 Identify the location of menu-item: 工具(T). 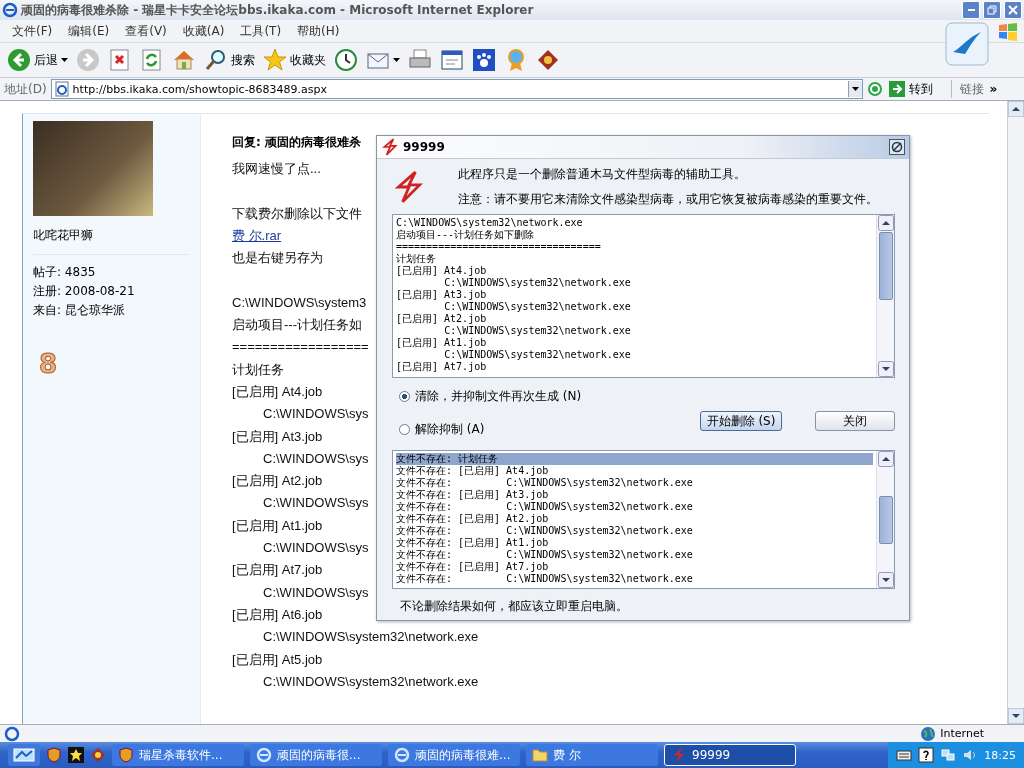
(261, 31).